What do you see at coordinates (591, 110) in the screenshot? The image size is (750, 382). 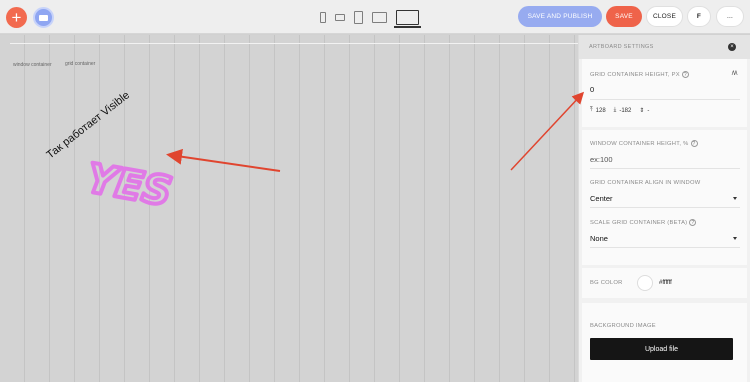 I see `align-top-icon: ⤒` at bounding box center [591, 110].